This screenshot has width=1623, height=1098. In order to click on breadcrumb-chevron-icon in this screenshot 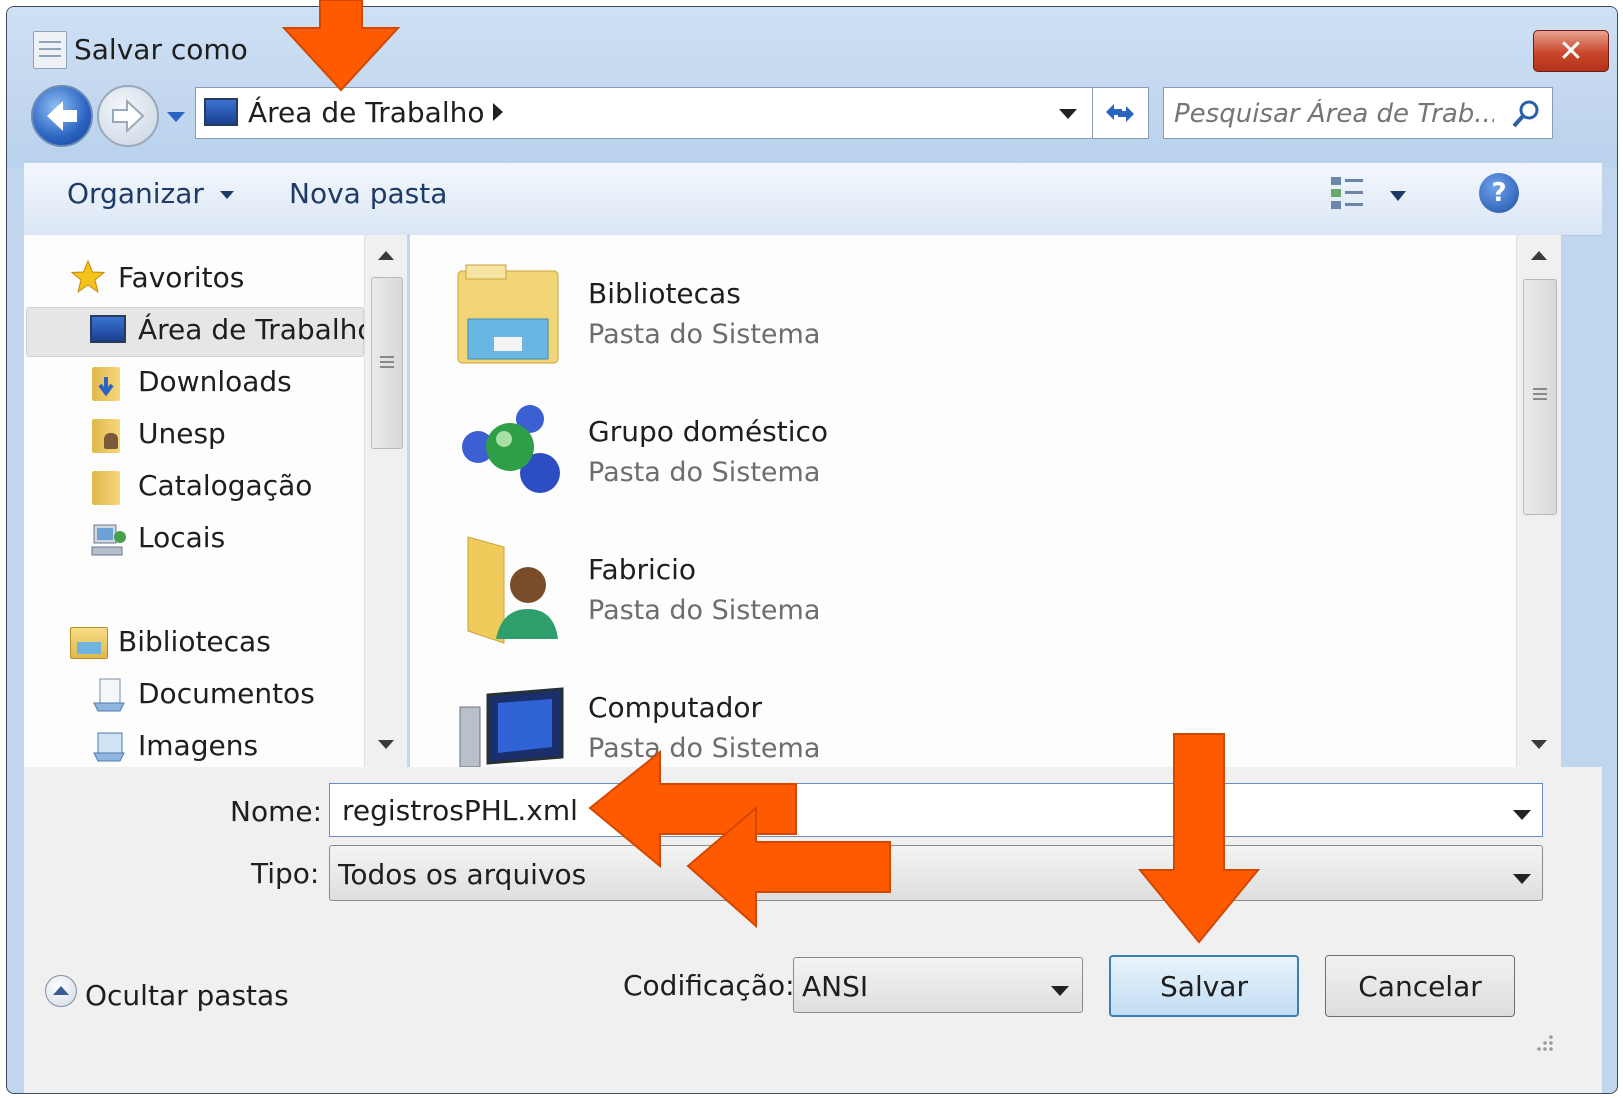, I will do `click(498, 114)`.